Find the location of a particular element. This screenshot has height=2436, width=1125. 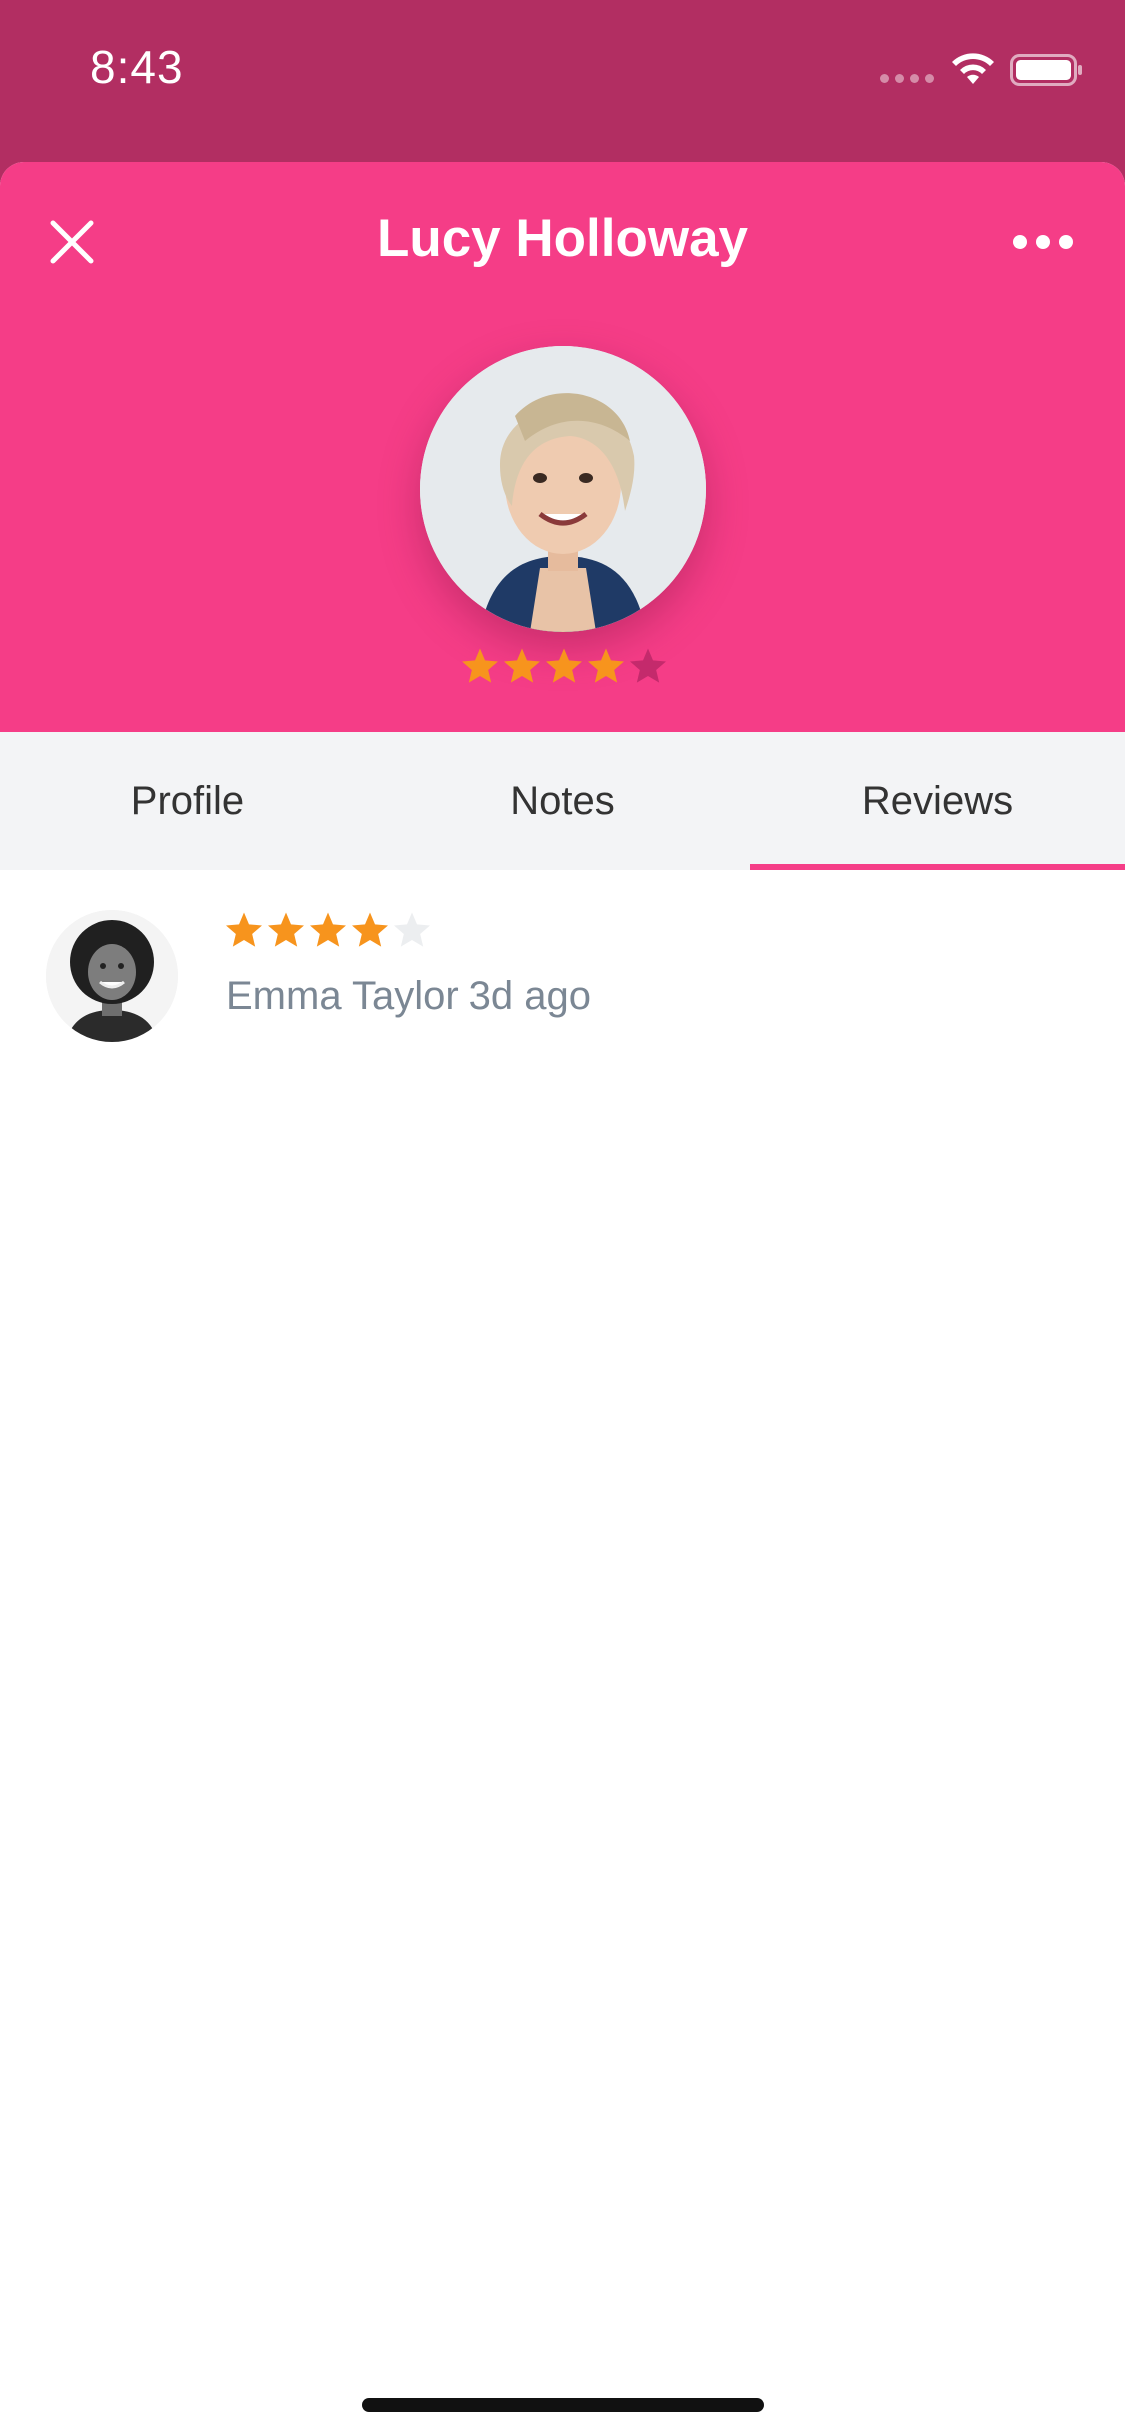

profile-avatar is located at coordinates (563, 489).